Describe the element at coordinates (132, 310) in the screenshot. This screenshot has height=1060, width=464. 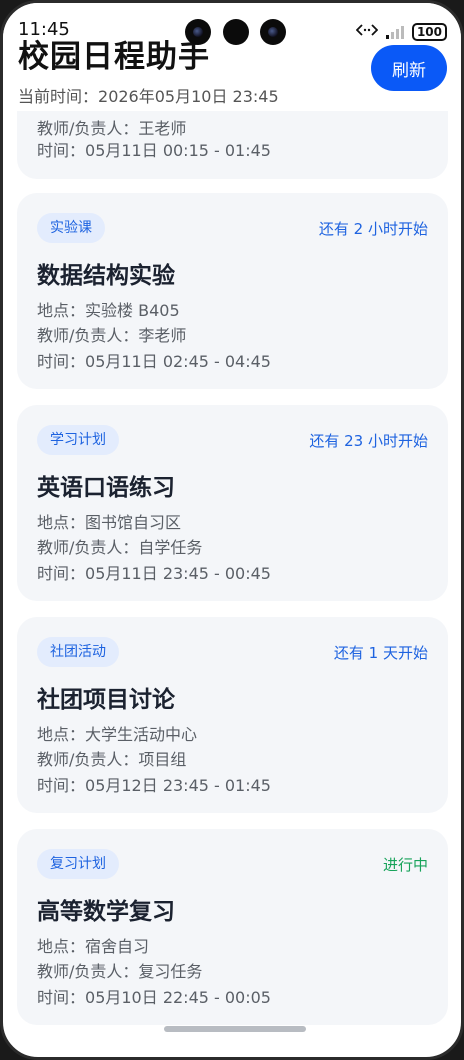
I see `location-value: 实验楼 B405` at that location.